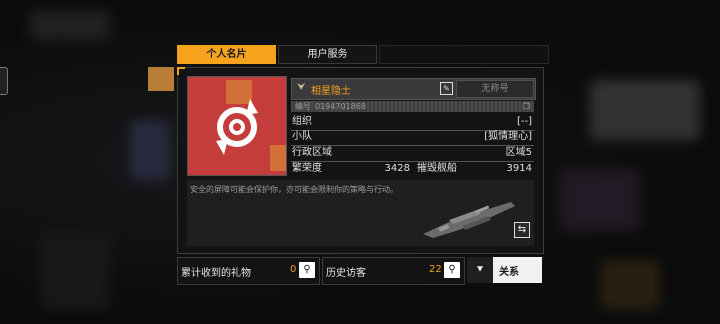 The width and height of the screenshot is (720, 324). What do you see at coordinates (303, 106) in the screenshot?
I see `id-label: 编号` at bounding box center [303, 106].